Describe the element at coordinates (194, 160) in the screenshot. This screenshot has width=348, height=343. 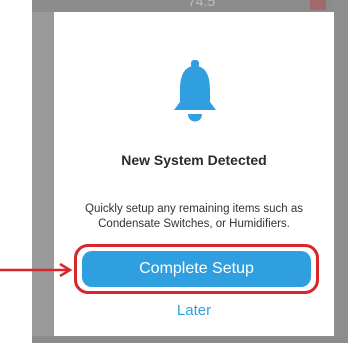
I see `dialog-title: New System Detected` at that location.